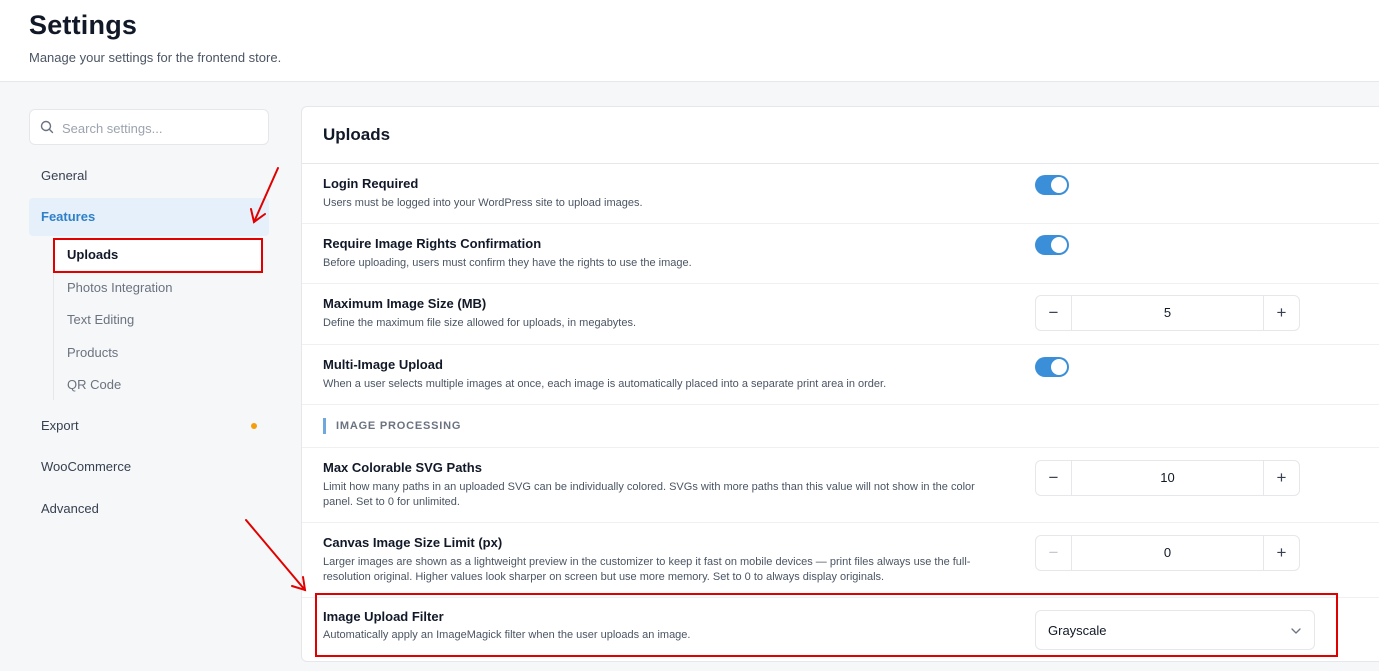 The height and width of the screenshot is (671, 1379). I want to click on annotation-arrow-image-filter, so click(276, 555).